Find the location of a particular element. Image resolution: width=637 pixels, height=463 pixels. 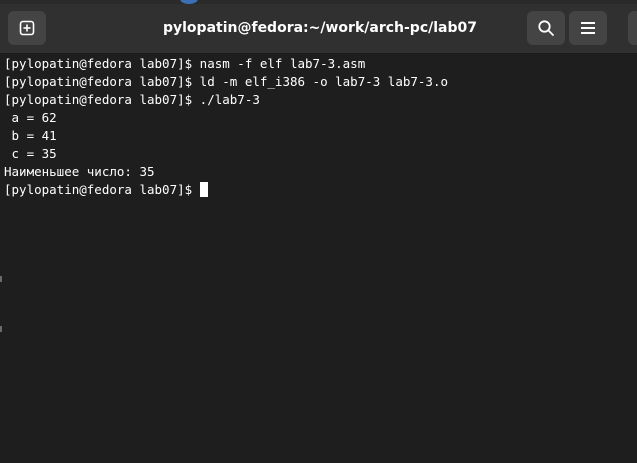

terminal-line: [pylopatin@fedora lab07]$ ./lab7-3 is located at coordinates (132, 99).